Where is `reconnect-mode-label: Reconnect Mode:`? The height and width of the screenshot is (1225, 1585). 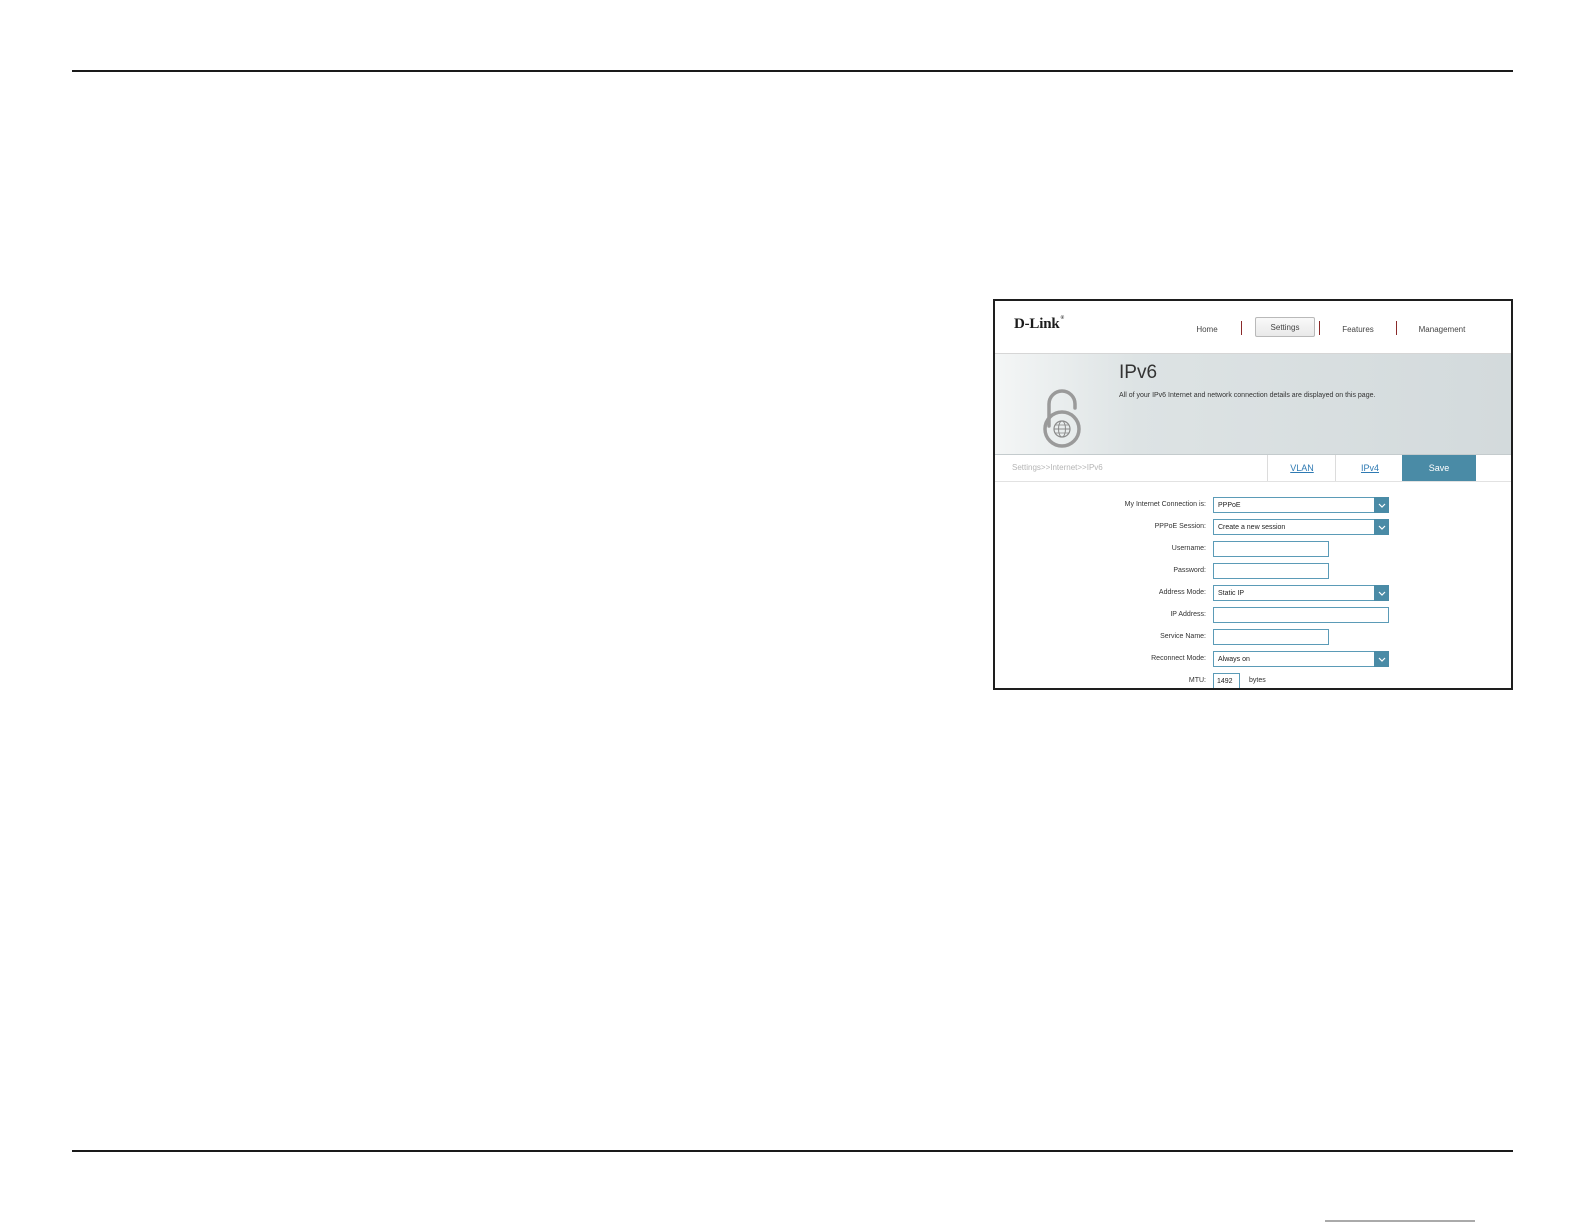
reconnect-mode-label: Reconnect Mode: is located at coordinates (1178, 658).